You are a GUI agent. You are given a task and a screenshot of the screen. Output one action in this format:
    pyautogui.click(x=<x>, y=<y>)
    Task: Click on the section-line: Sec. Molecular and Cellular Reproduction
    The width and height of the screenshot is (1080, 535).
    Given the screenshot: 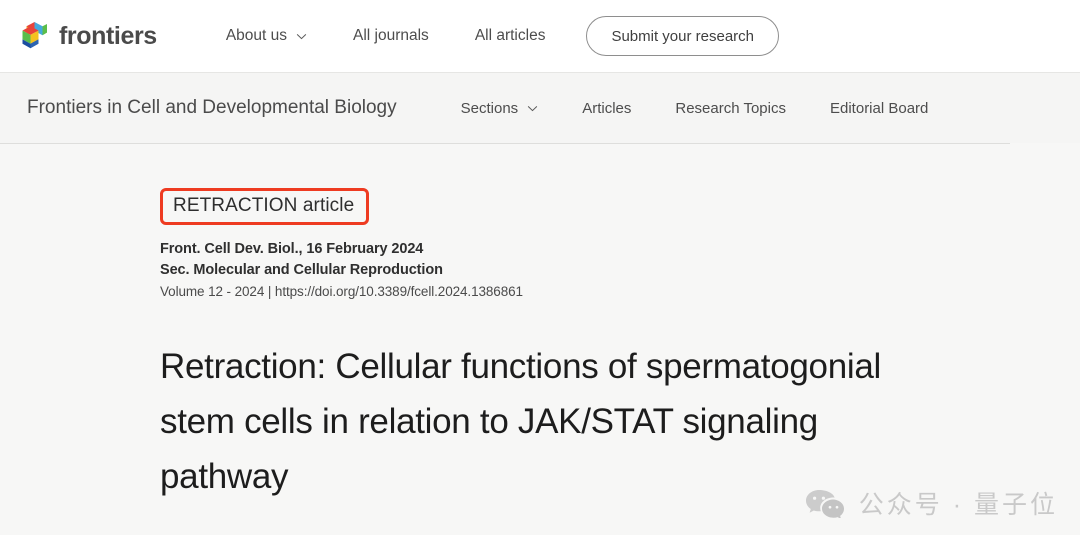 What is the action you would take?
    pyautogui.click(x=301, y=269)
    